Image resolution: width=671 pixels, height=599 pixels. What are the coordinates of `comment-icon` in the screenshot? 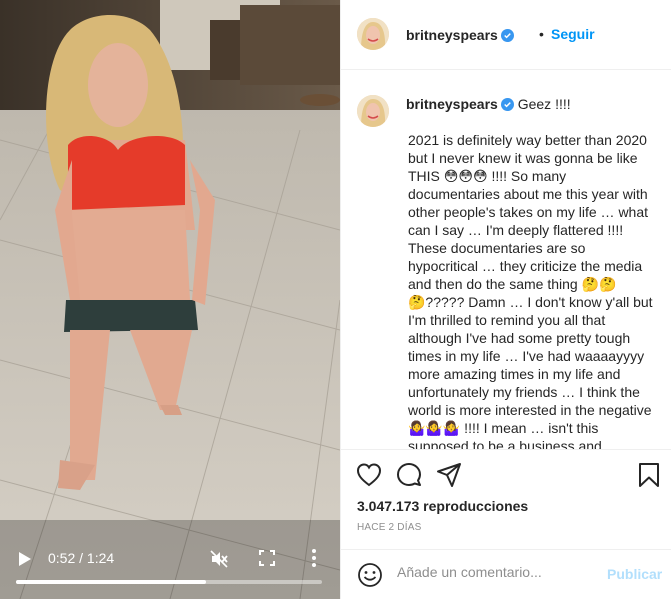 It's located at (409, 475).